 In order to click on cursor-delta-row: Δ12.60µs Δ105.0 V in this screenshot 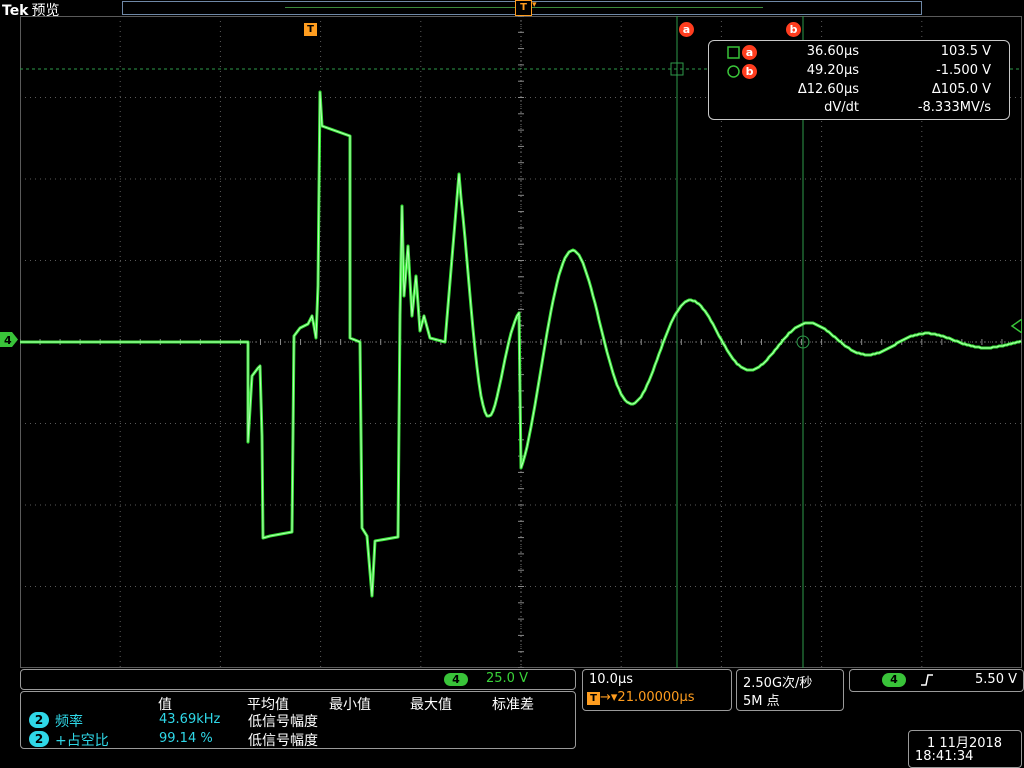, I will do `click(859, 91)`.